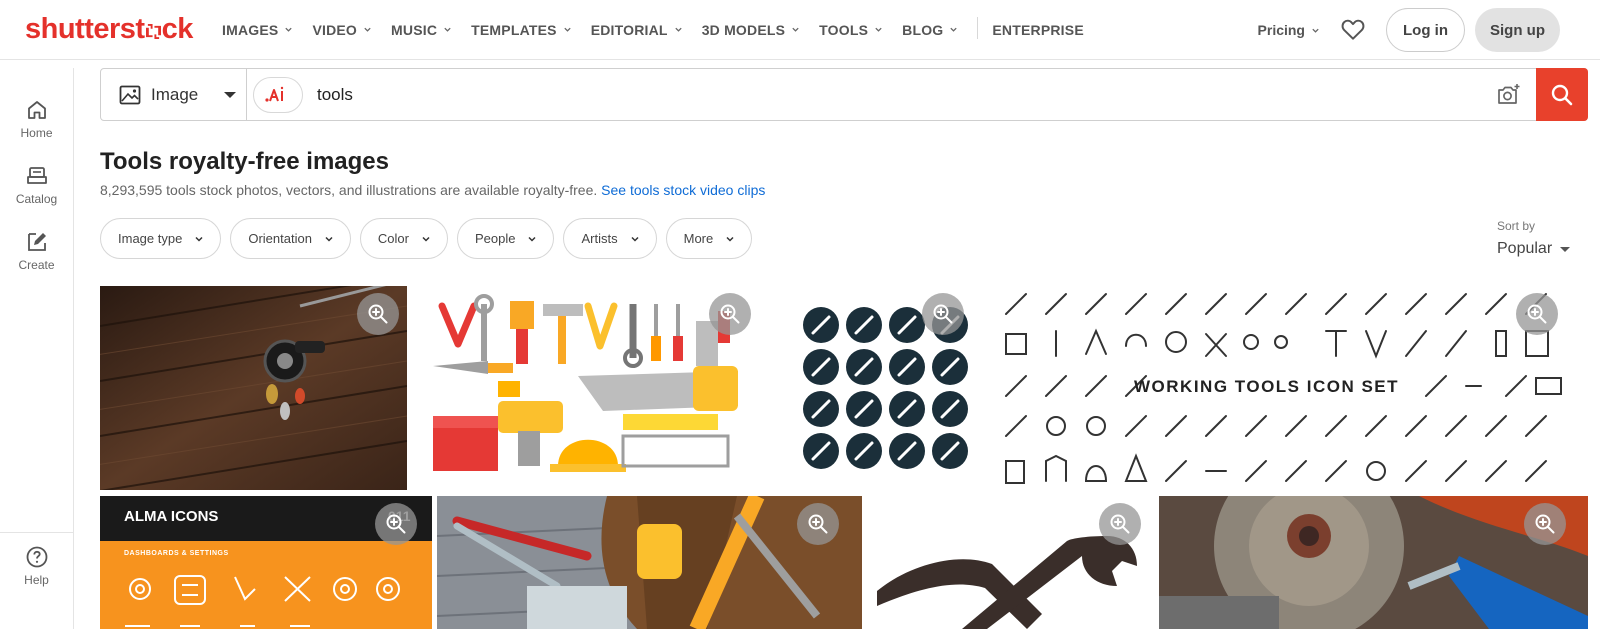  Describe the element at coordinates (36, 265) in the screenshot. I see `sidebar-item-label: Create` at that location.